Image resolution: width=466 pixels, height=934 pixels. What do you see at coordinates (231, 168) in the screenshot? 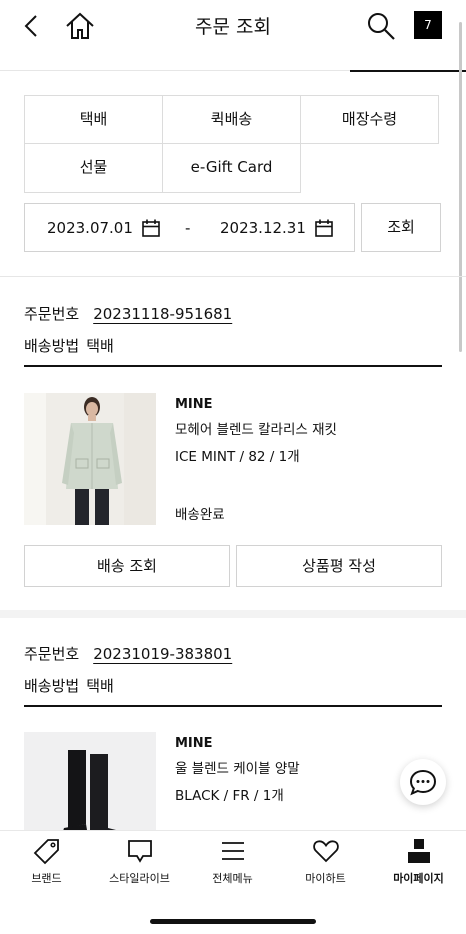
I see `filter-egift-card: e-Gift Card` at bounding box center [231, 168].